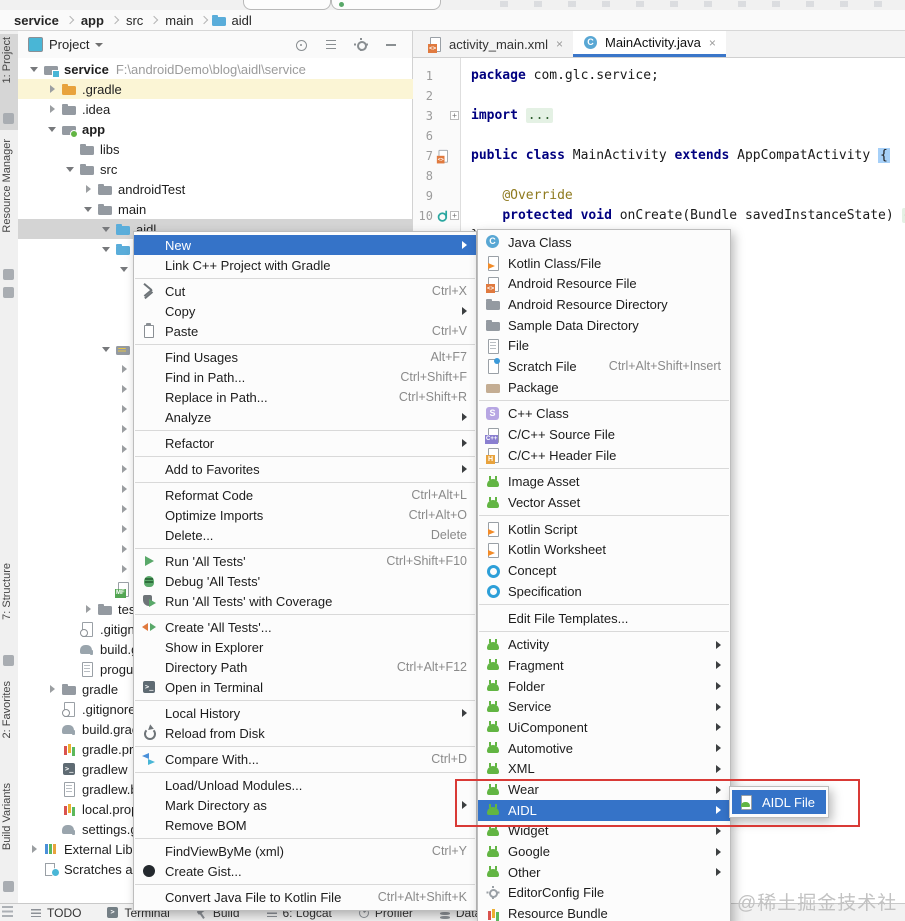  Describe the element at coordinates (215, 169) in the screenshot. I see `tree-row-src: src` at that location.